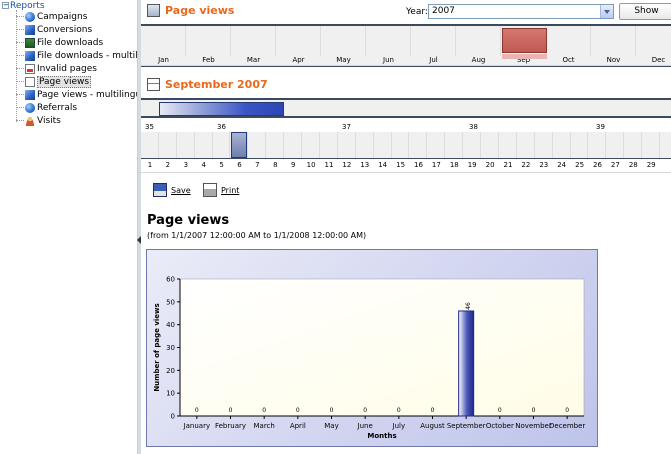 The height and width of the screenshot is (454, 671). I want to click on month-label: Jun, so click(388, 60).